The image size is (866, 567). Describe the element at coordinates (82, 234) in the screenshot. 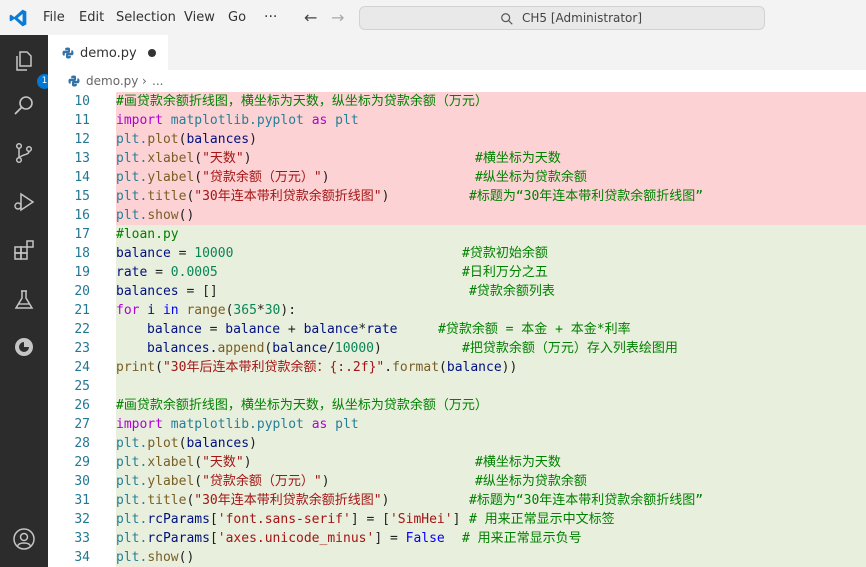

I see `line-number: 17` at that location.